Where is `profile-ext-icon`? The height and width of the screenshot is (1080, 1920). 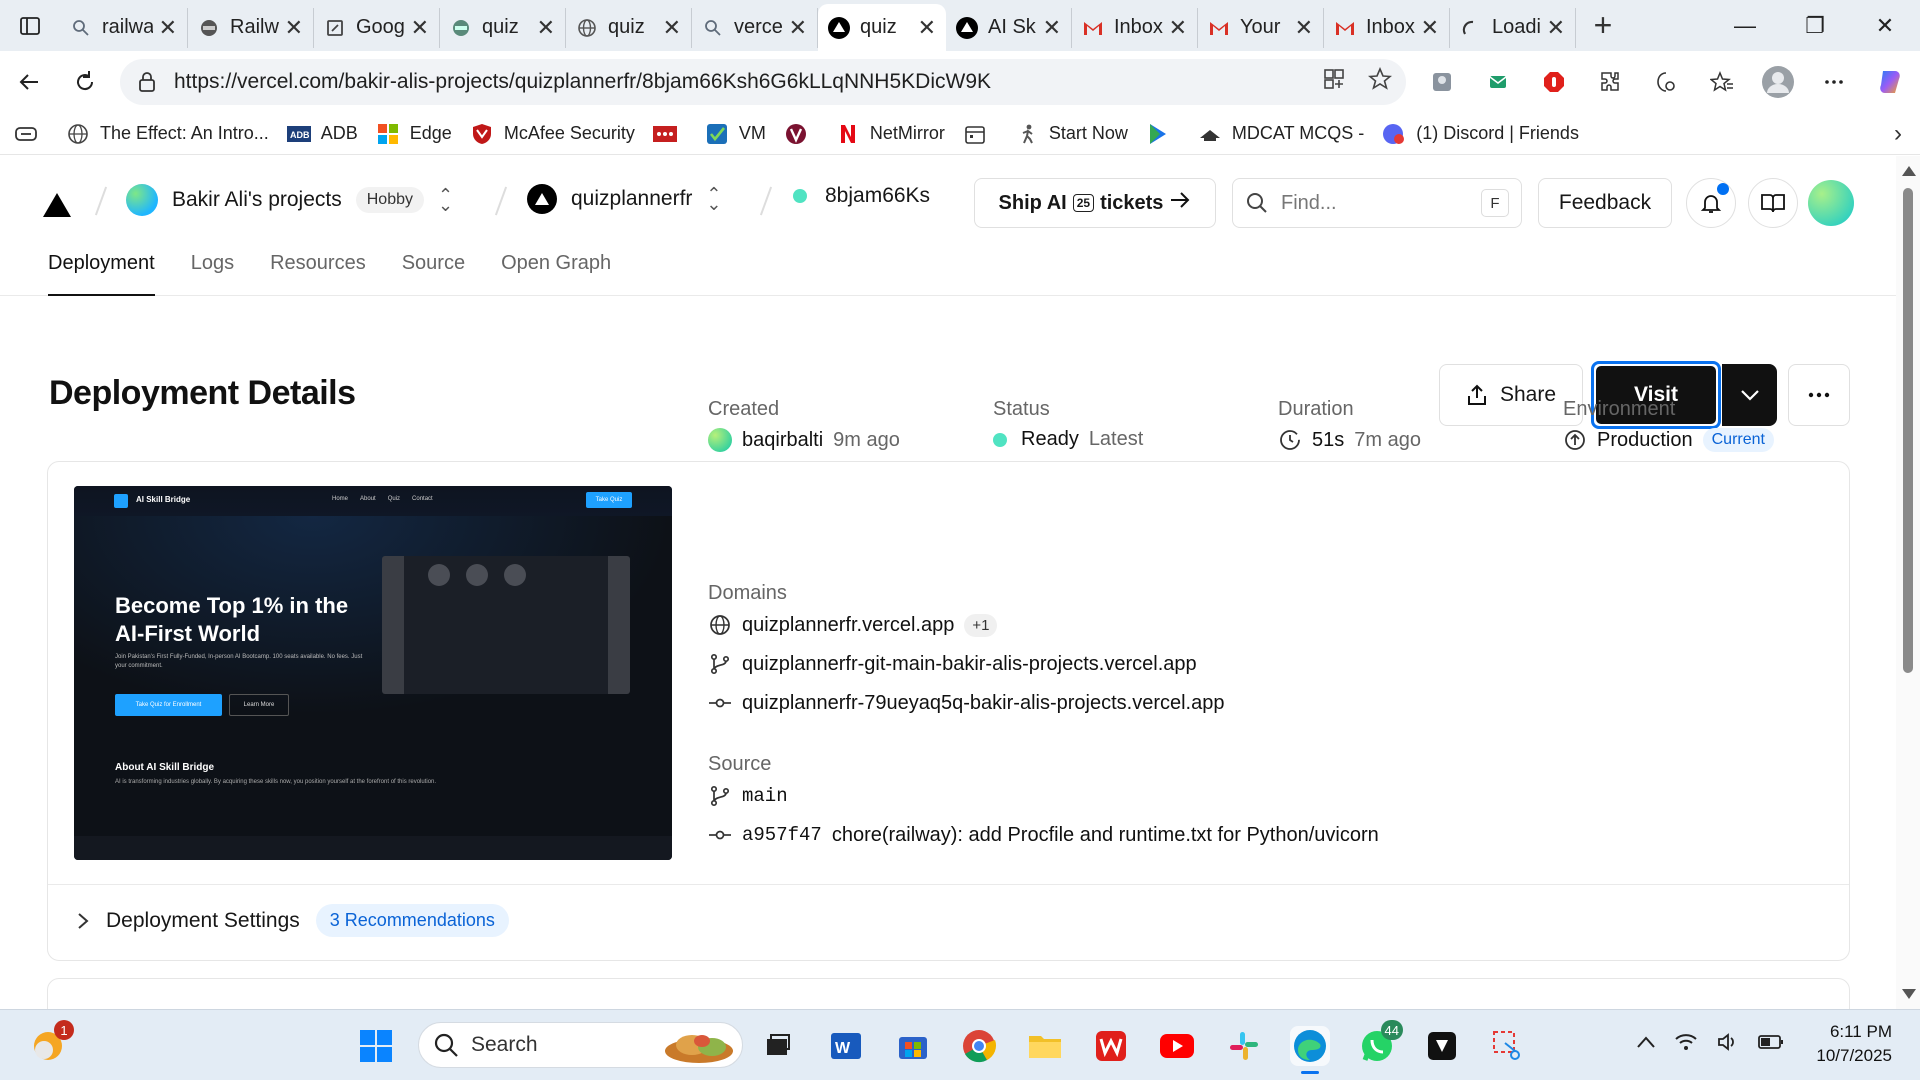
profile-ext-icon is located at coordinates (1442, 82).